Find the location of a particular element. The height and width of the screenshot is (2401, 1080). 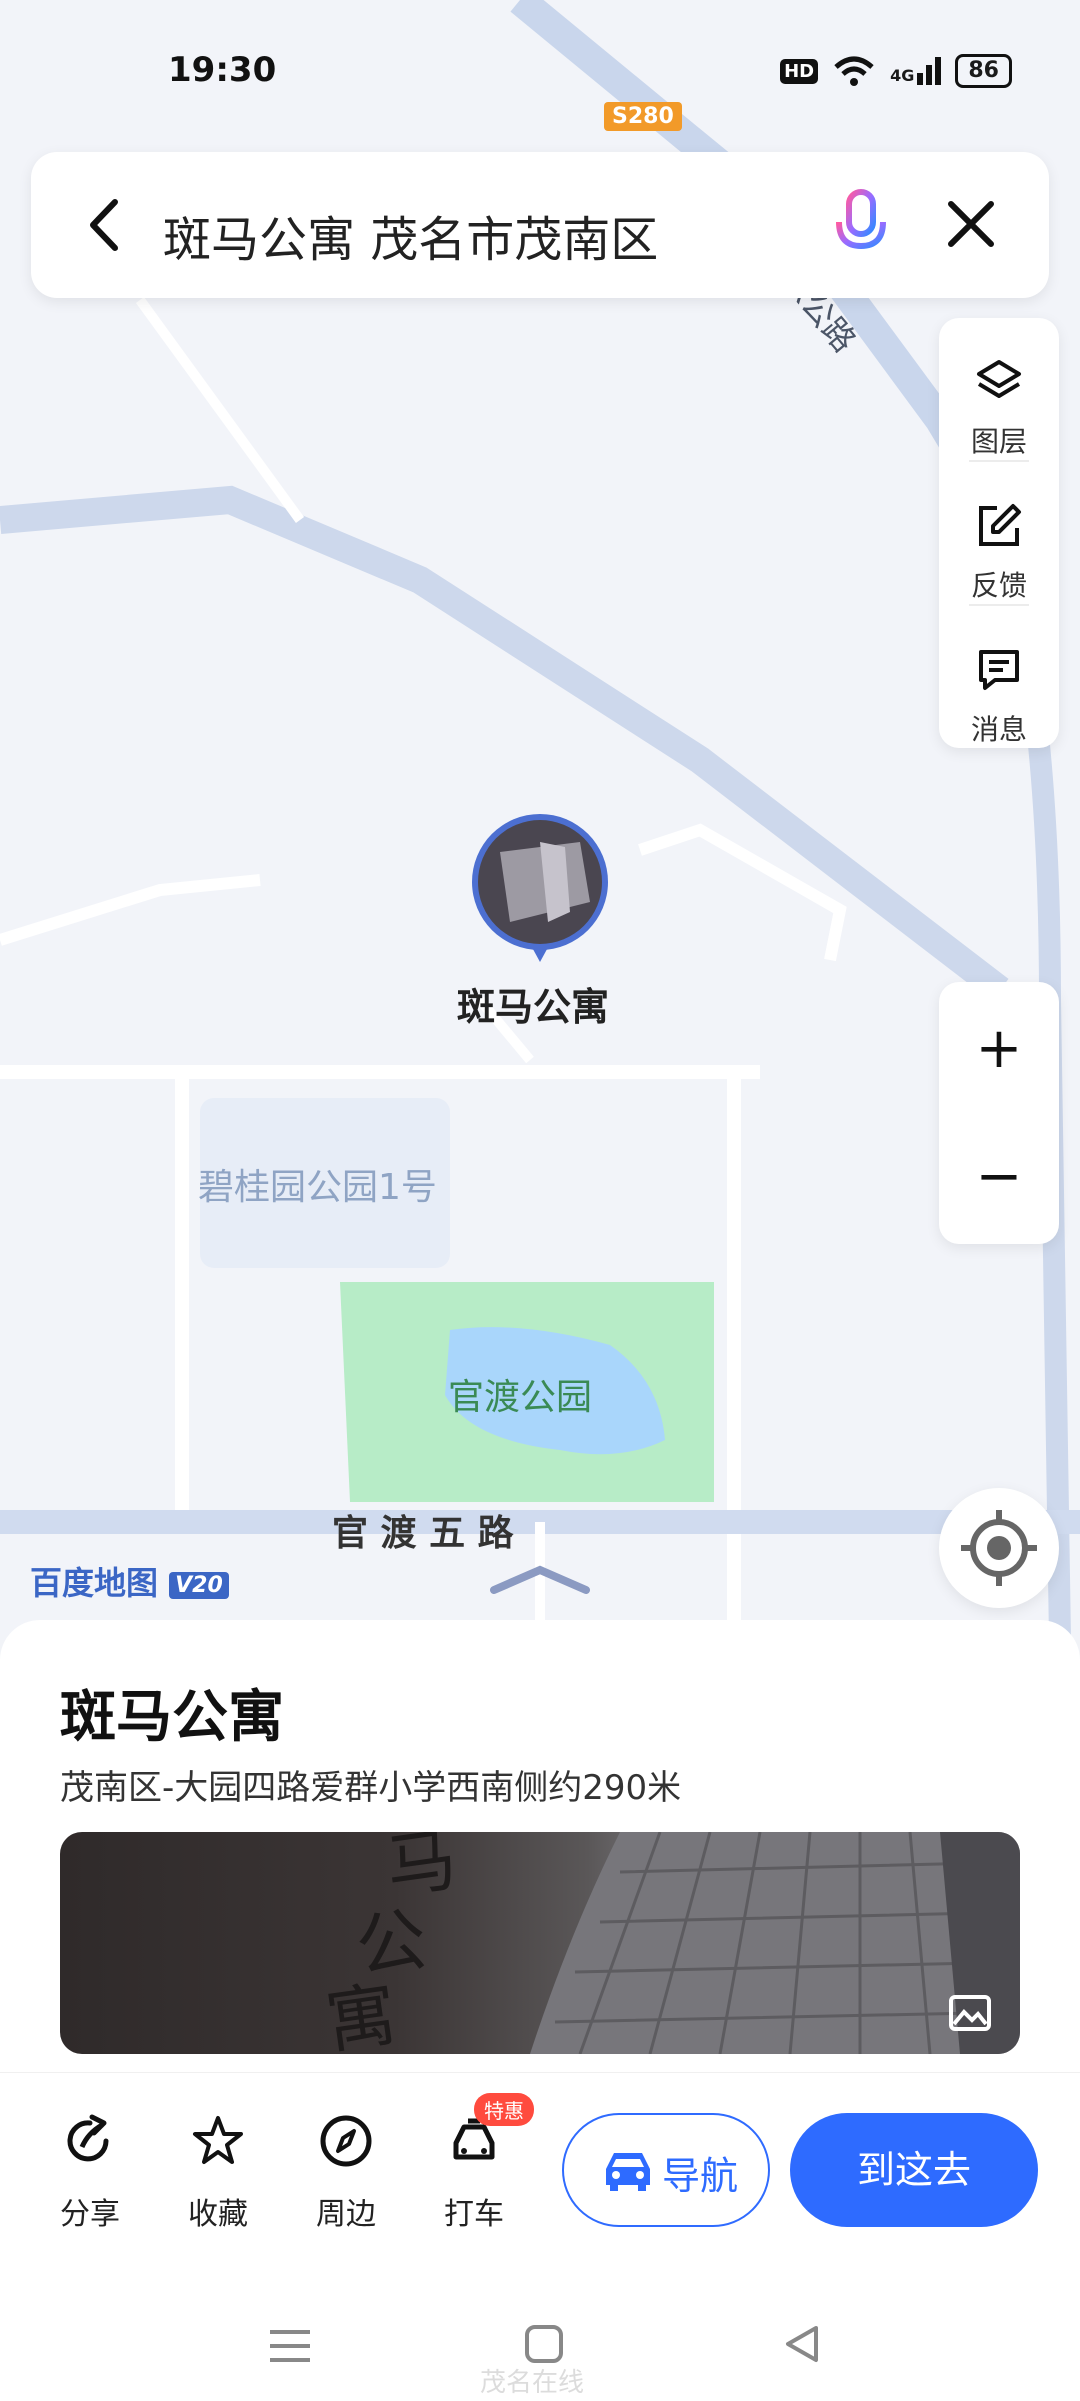

close-icon is located at coordinates (971, 224).